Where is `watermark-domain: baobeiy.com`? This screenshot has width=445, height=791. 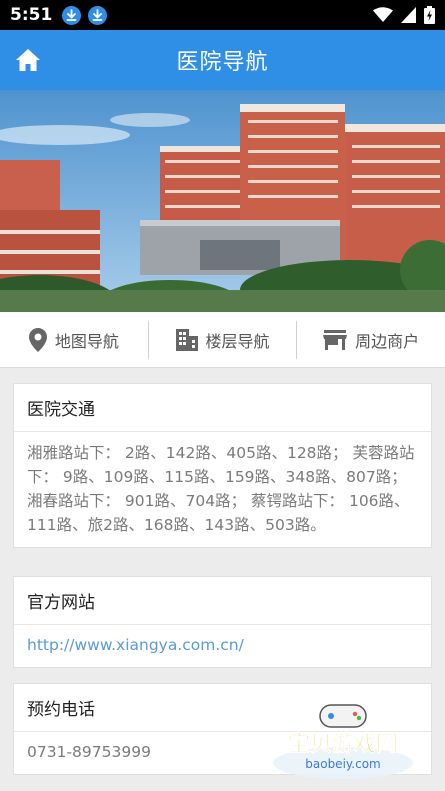 watermark-domain: baobeiy.com is located at coordinates (342, 764).